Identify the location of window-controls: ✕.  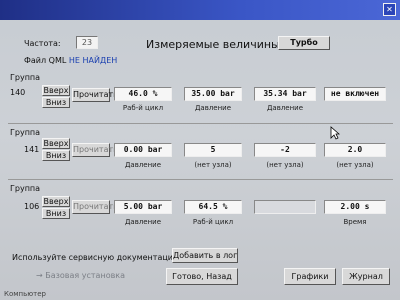
(389, 9).